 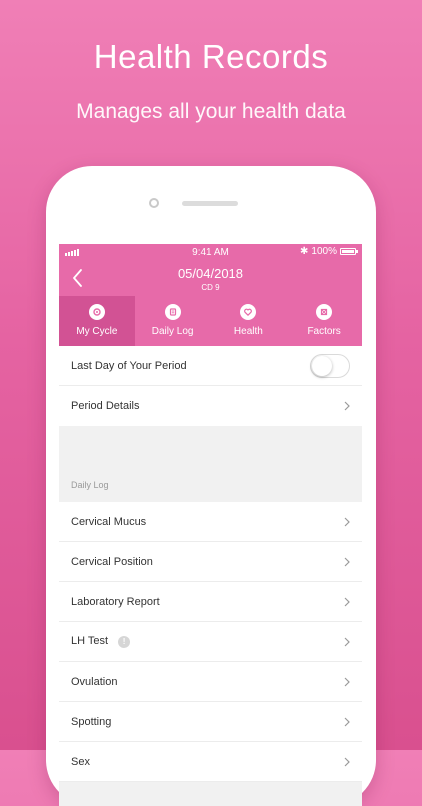 What do you see at coordinates (112, 561) in the screenshot?
I see `row-label: Cervical Position` at bounding box center [112, 561].